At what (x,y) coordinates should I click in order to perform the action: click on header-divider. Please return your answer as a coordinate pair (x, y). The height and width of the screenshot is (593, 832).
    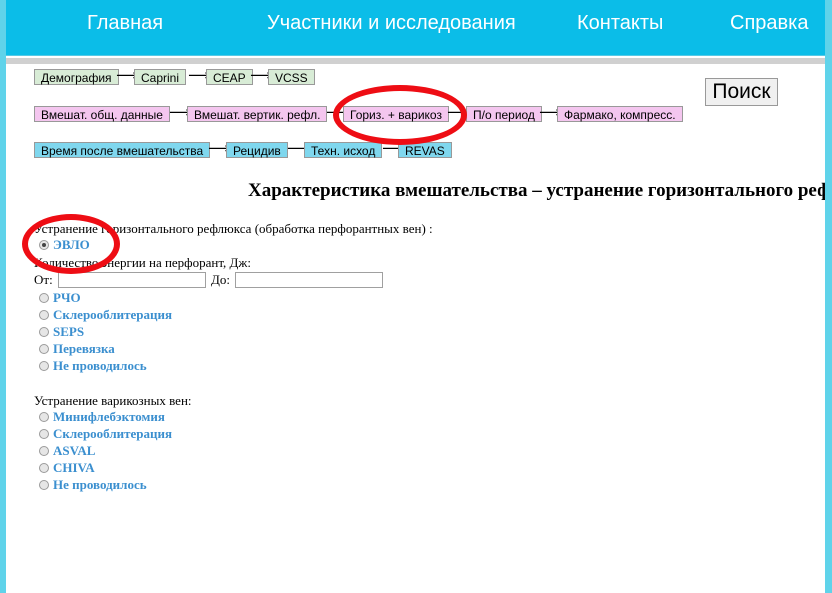
    Looking at the image, I should click on (415, 61).